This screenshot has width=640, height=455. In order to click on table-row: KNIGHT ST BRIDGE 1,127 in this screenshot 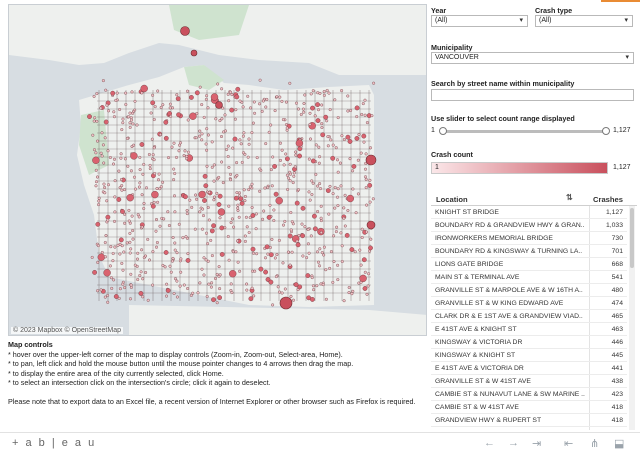, I will do `click(529, 212)`.